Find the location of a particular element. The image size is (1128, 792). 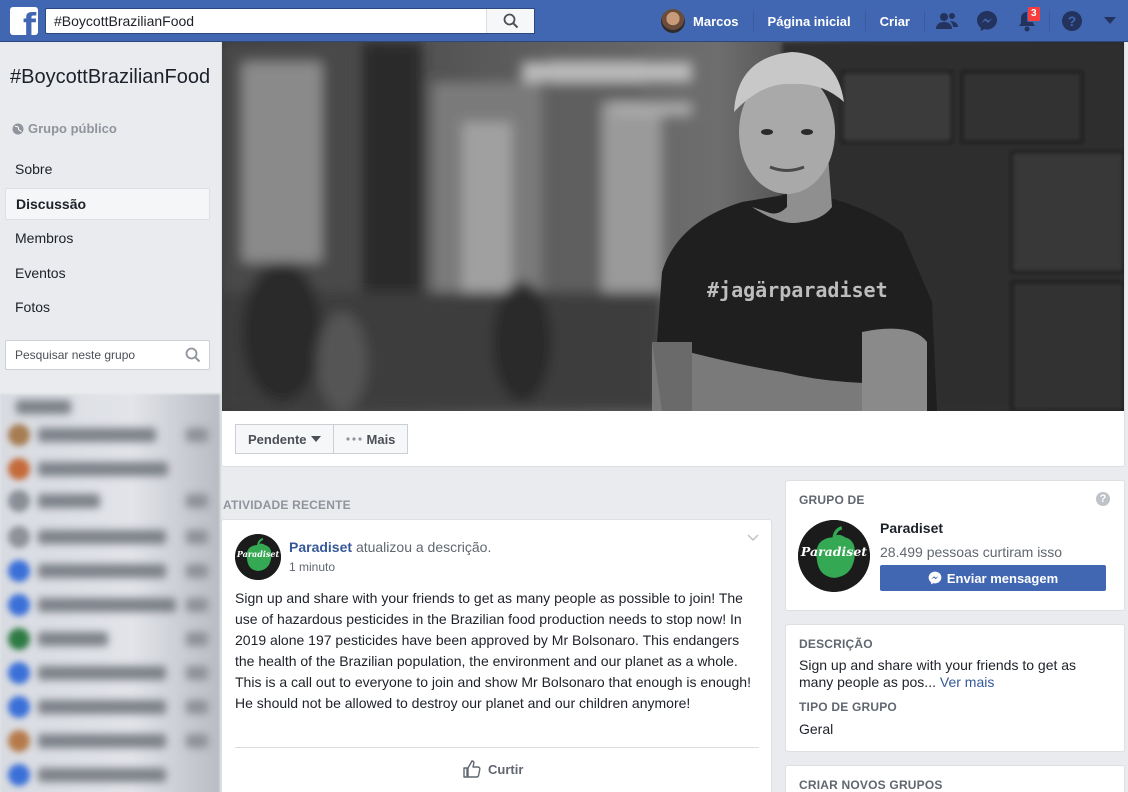

search-button is located at coordinates (510, 21).